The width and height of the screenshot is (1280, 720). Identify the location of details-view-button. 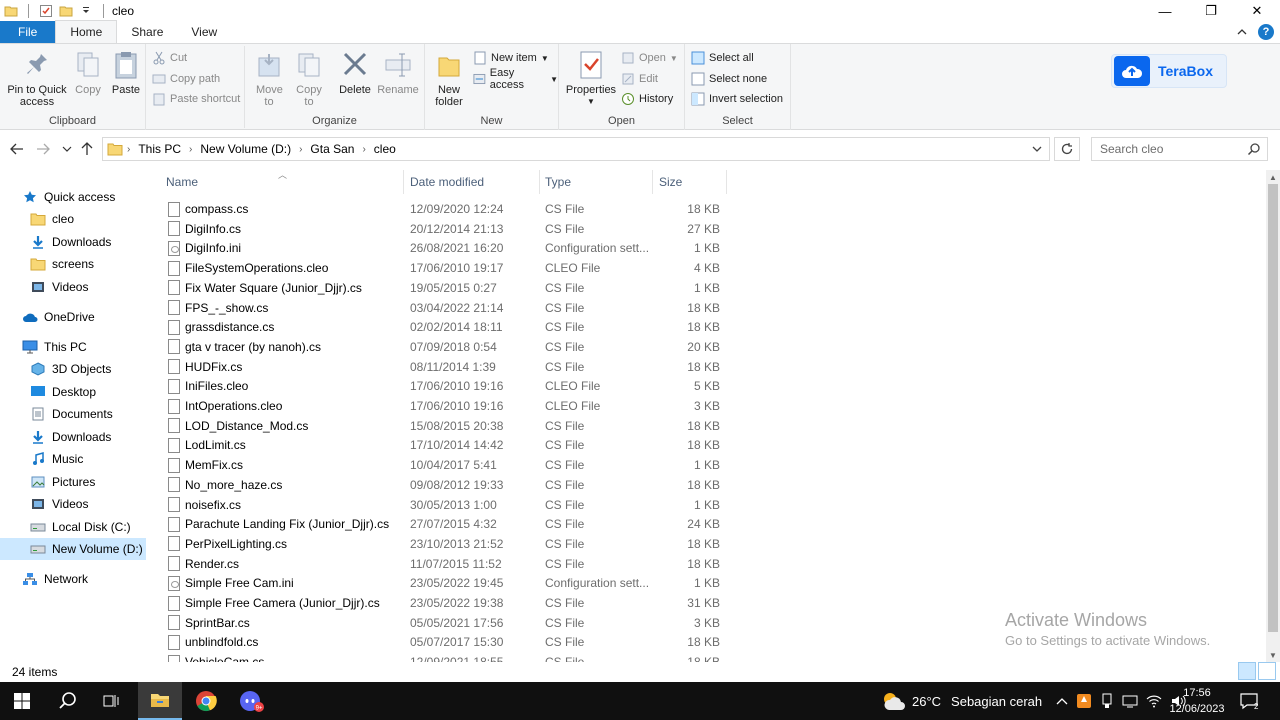
(1247, 671).